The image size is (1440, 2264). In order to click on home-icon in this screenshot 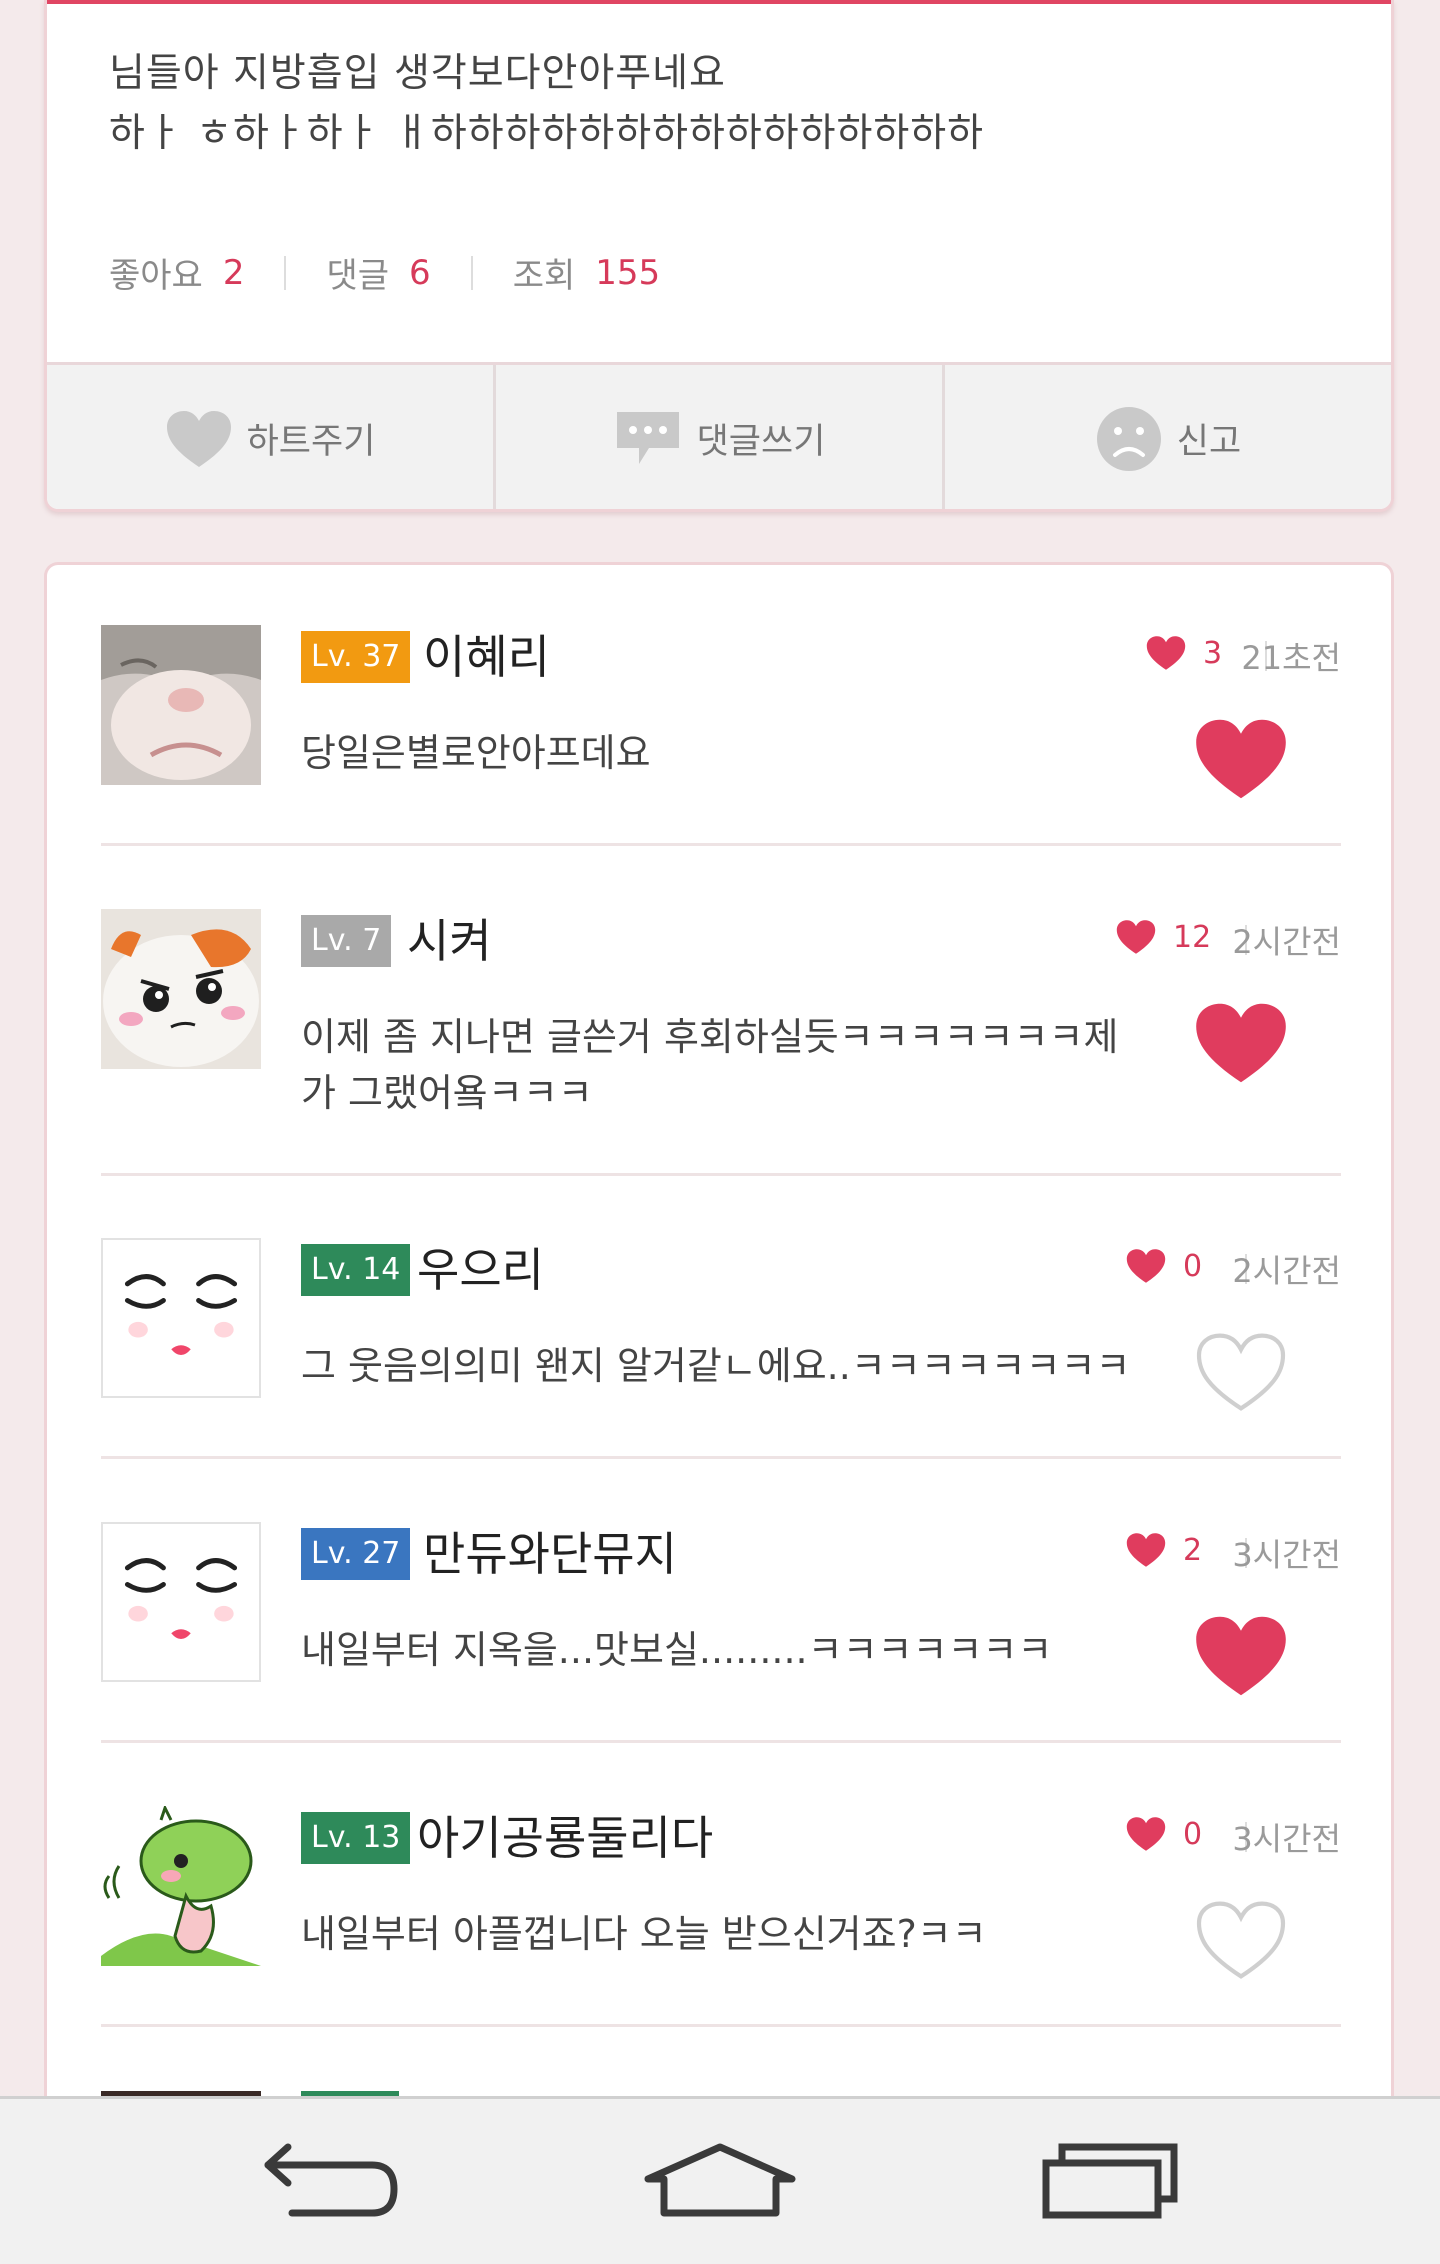, I will do `click(720, 2180)`.